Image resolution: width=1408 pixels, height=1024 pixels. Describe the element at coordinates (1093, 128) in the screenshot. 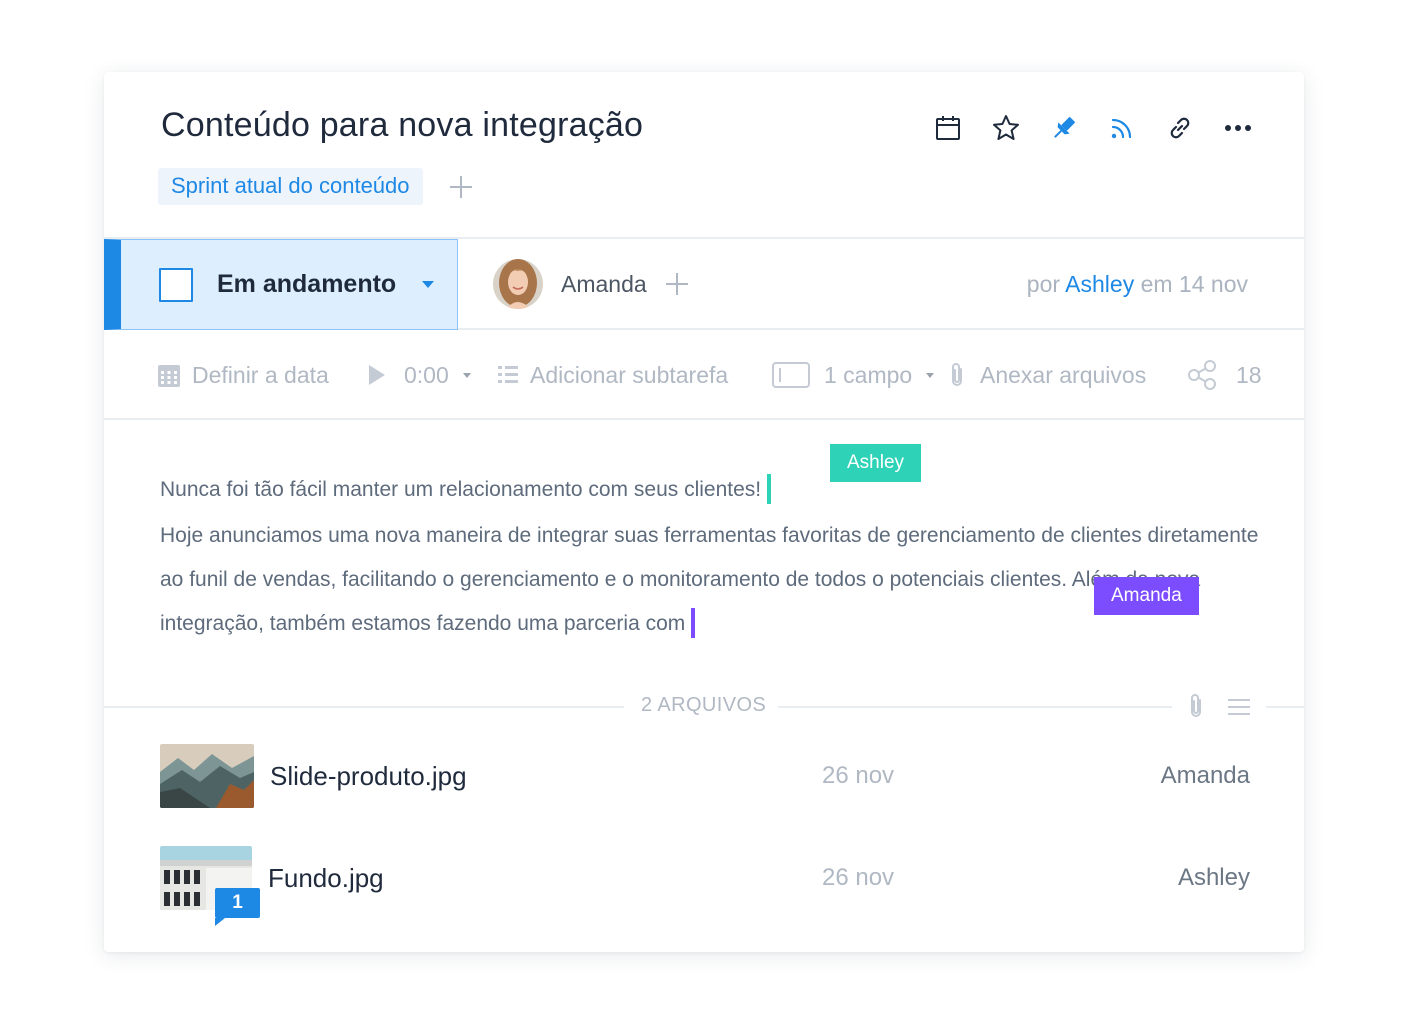

I see `task-toolbar` at that location.